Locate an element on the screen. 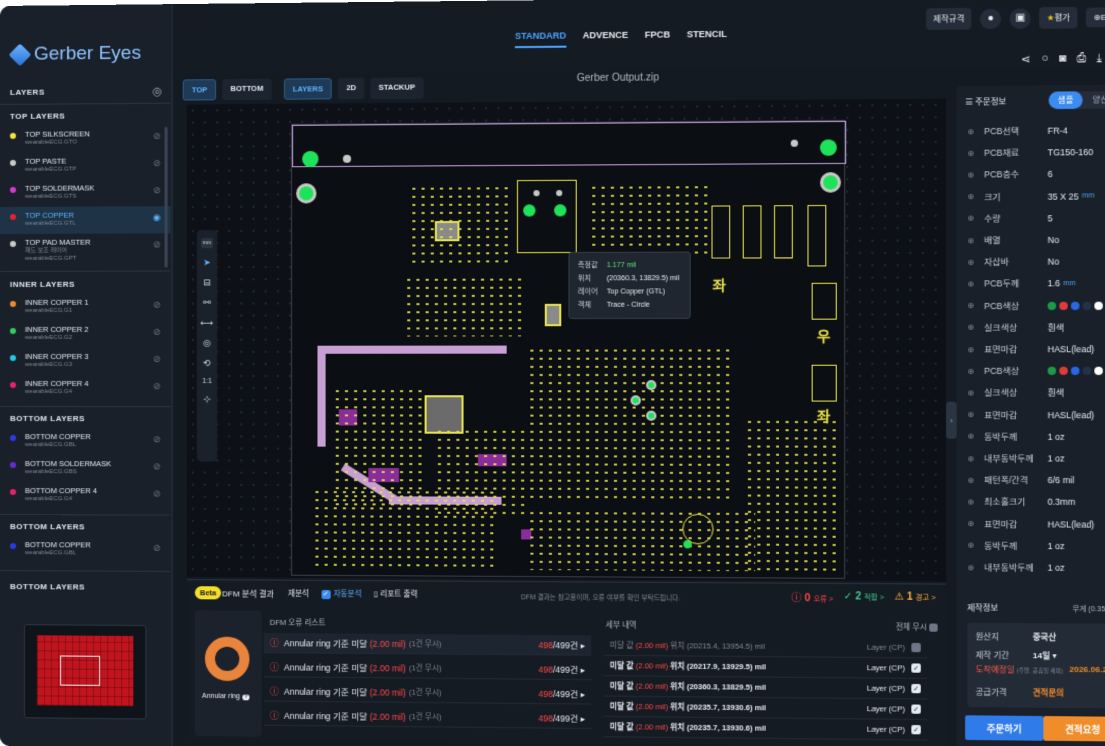 The image size is (1105, 746). app-logo: Gerber Eyes is located at coordinates (74, 55).